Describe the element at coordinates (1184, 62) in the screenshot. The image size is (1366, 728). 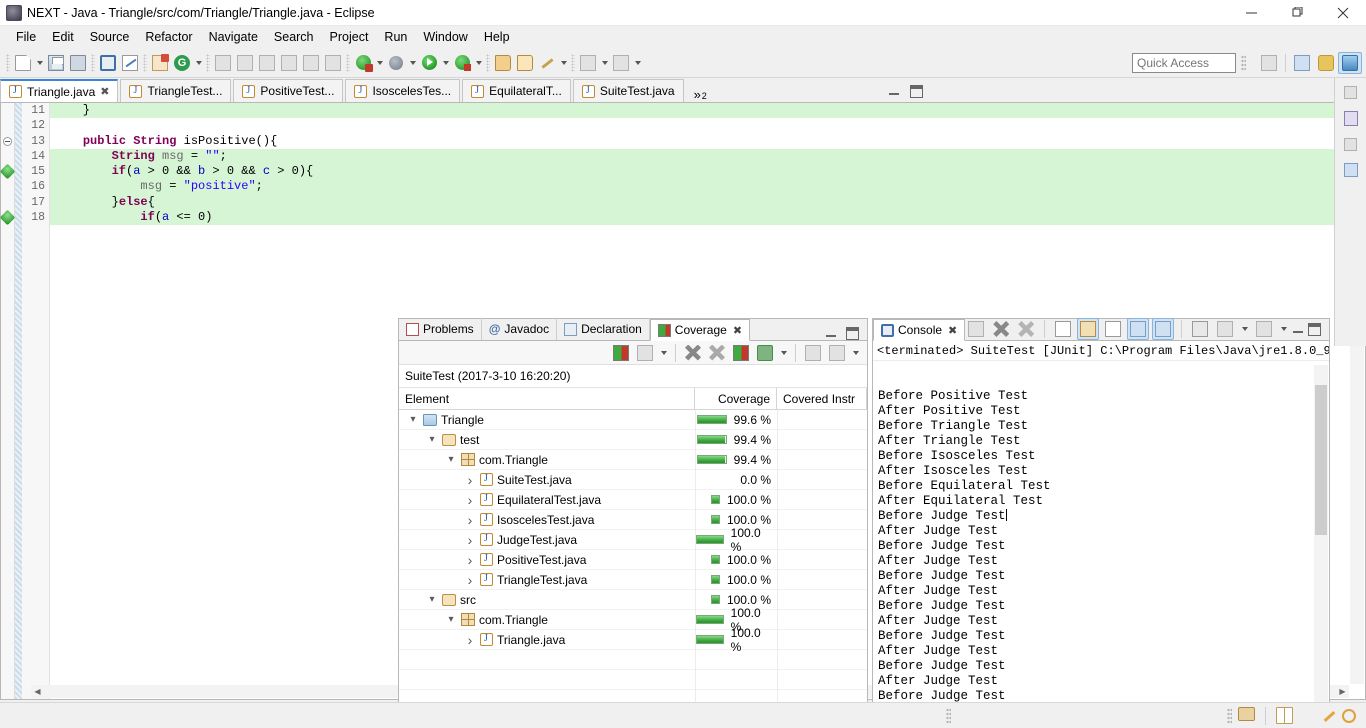
I see `quick-access-input` at that location.